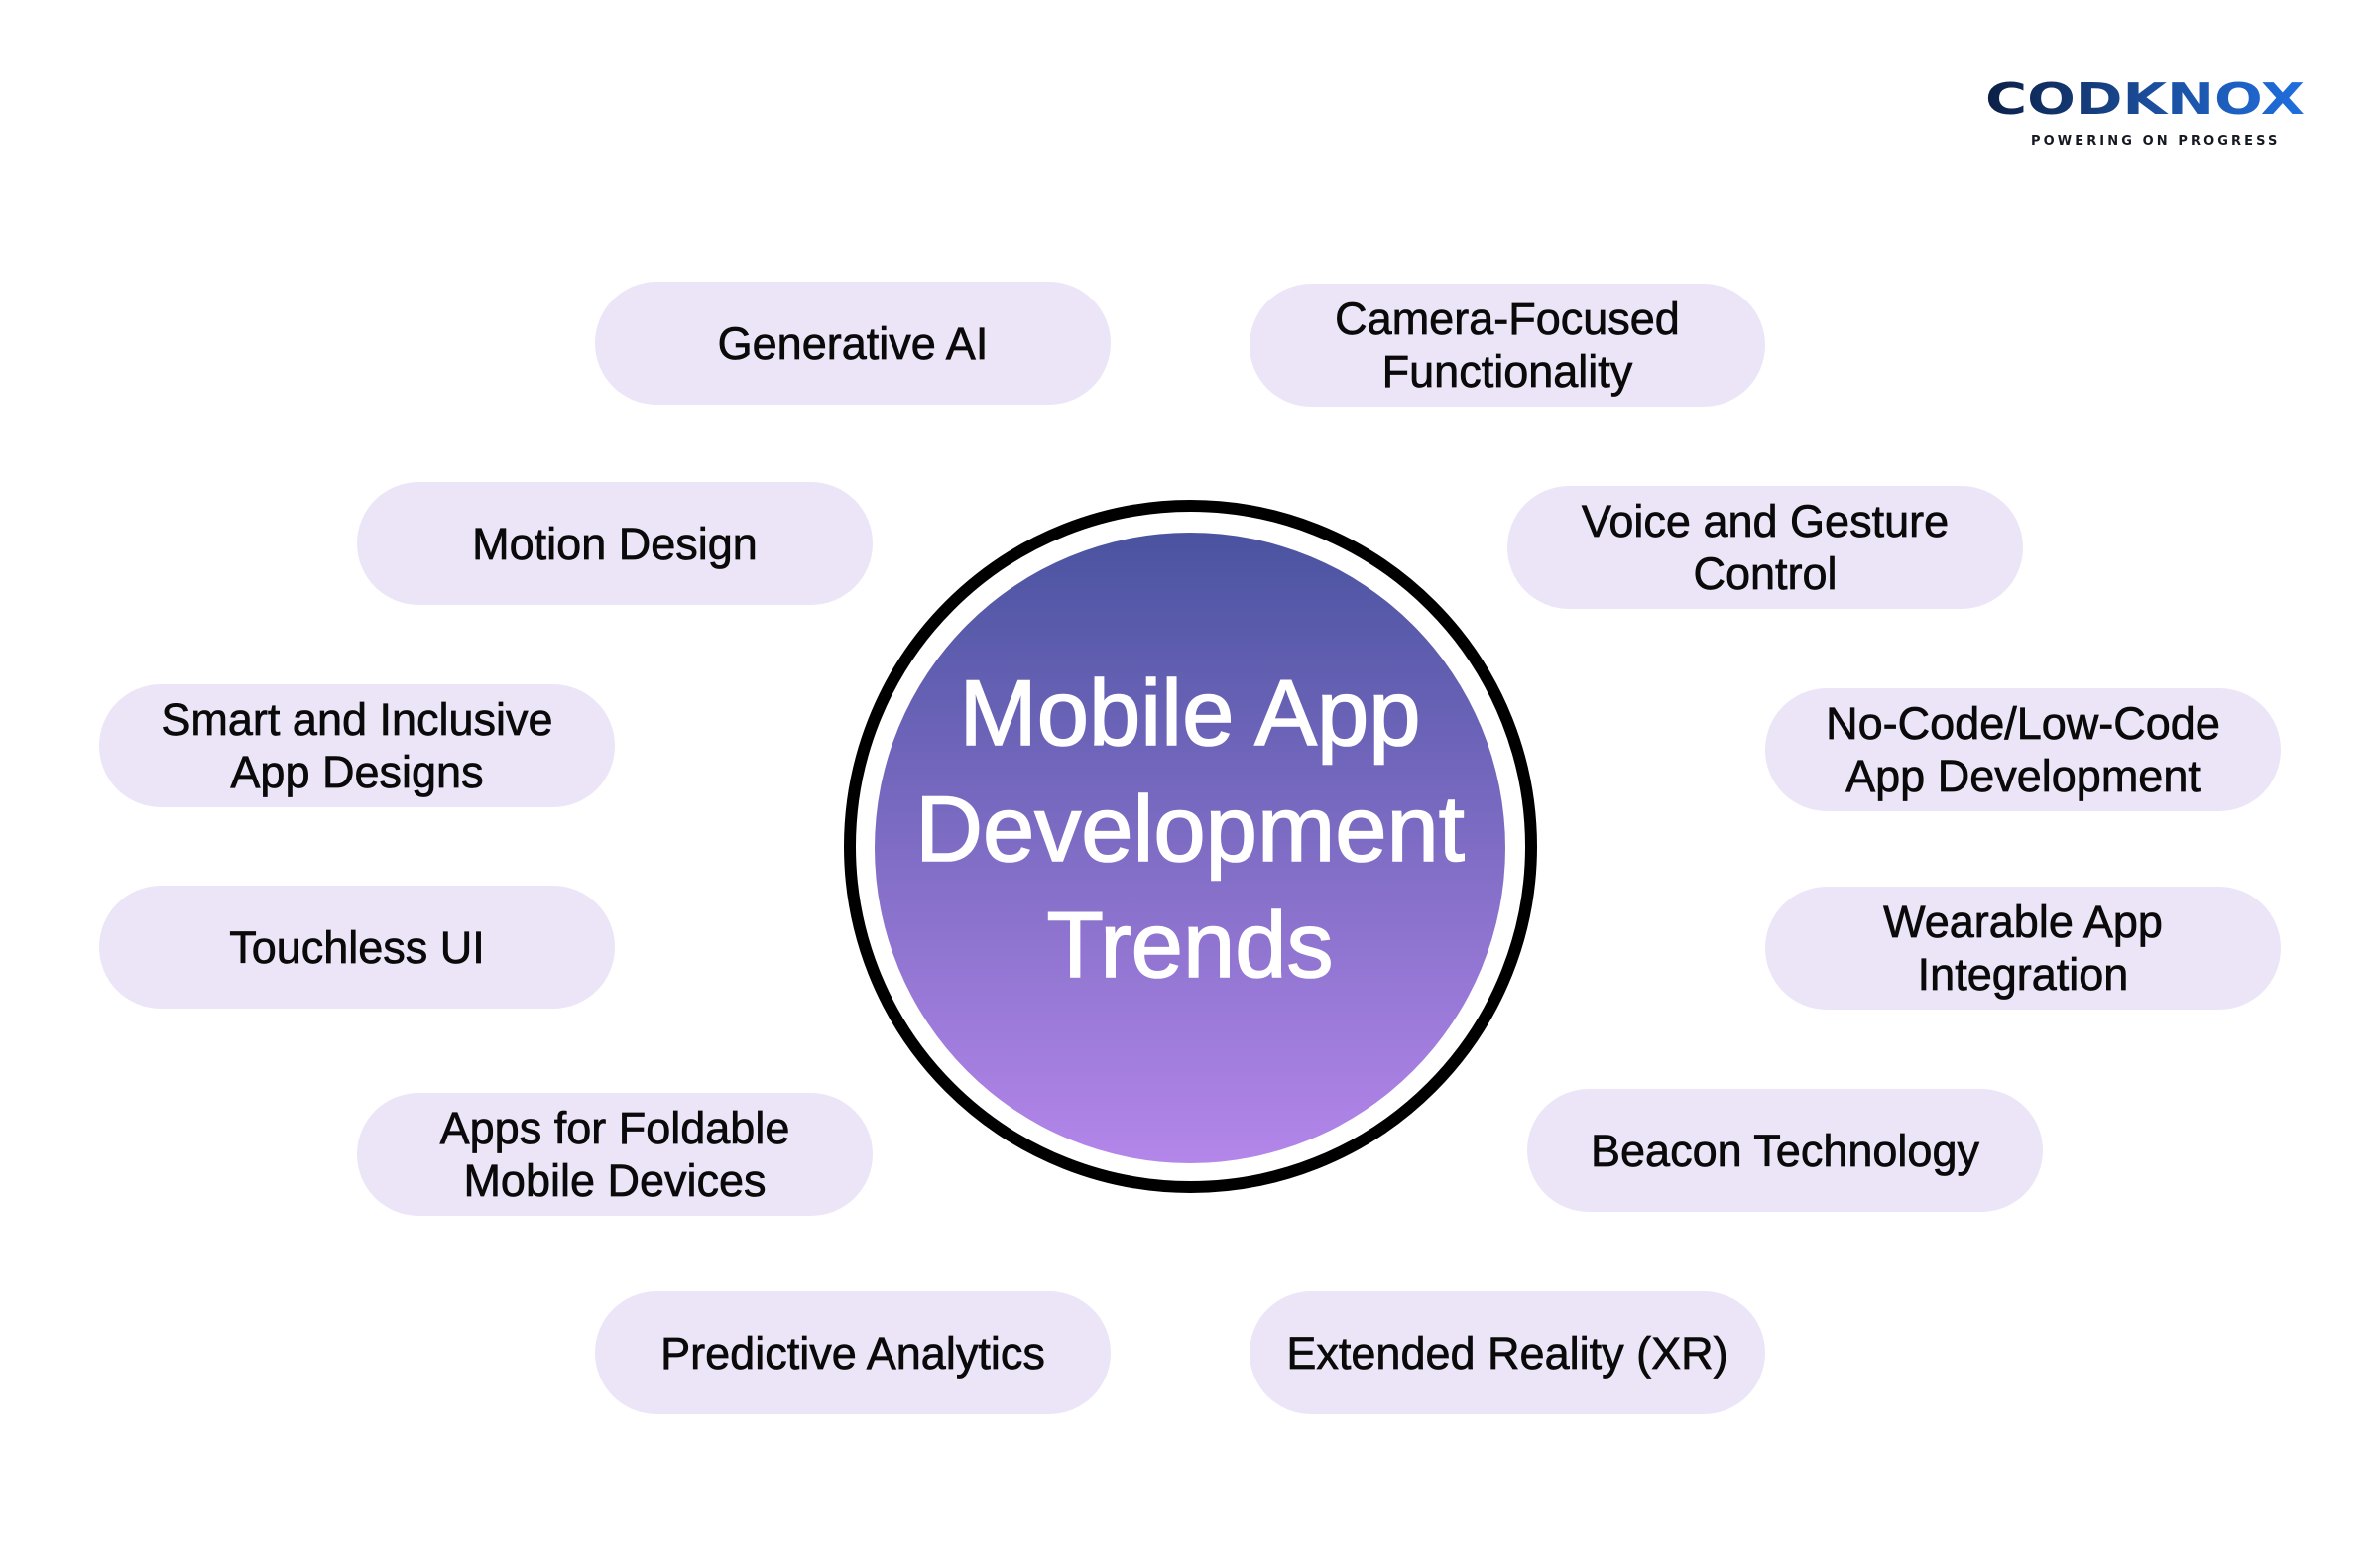 This screenshot has width=2380, height=1559. I want to click on trend-label: Camera-Focused Functionality, so click(1507, 346).